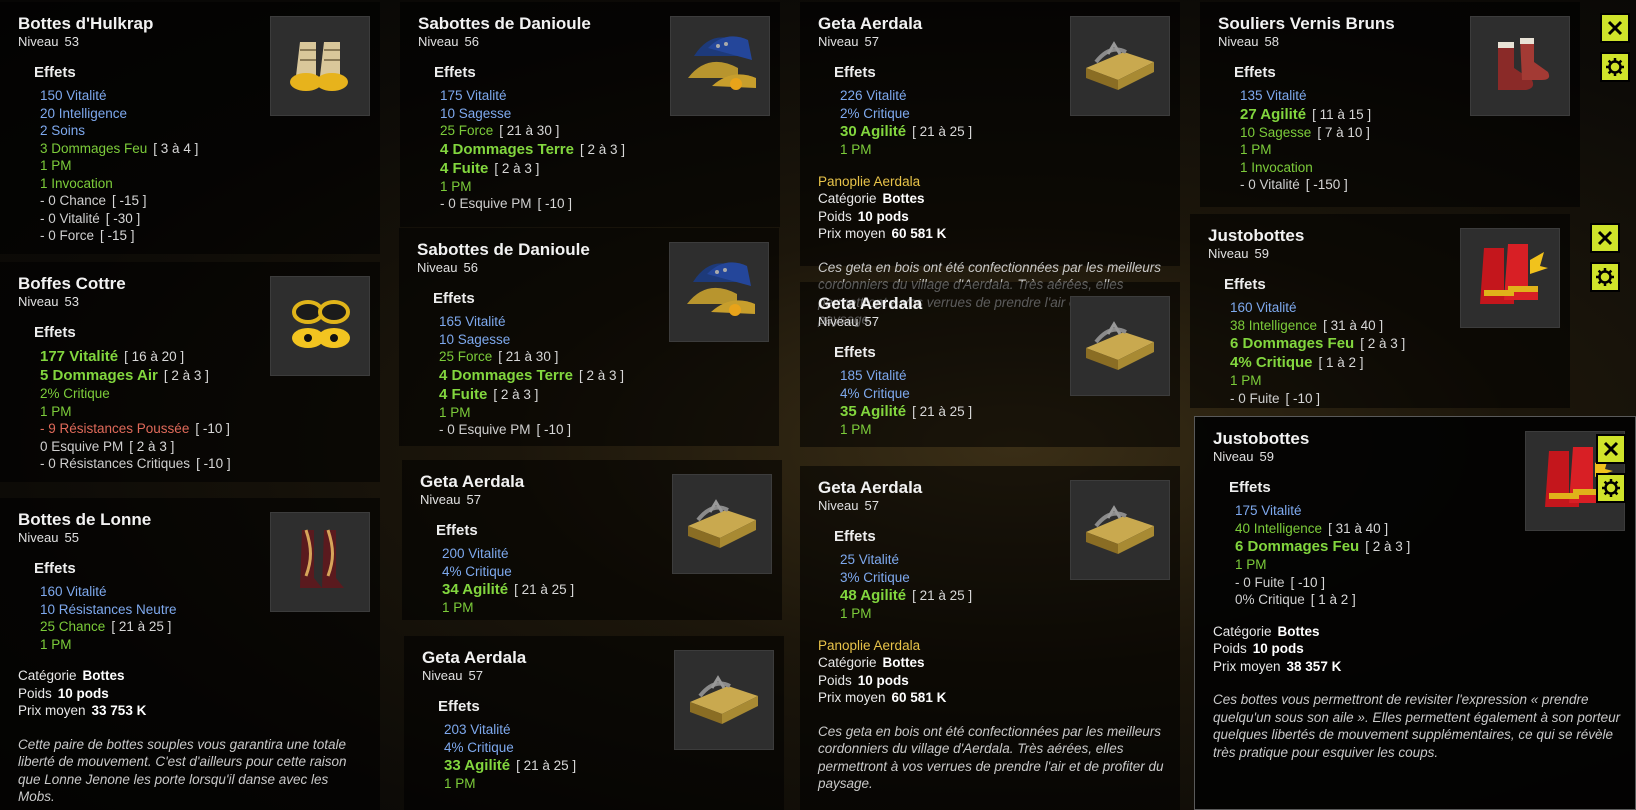  I want to click on effect-line: 4 Fuite [ 2 à 3 ], so click(602, 394).